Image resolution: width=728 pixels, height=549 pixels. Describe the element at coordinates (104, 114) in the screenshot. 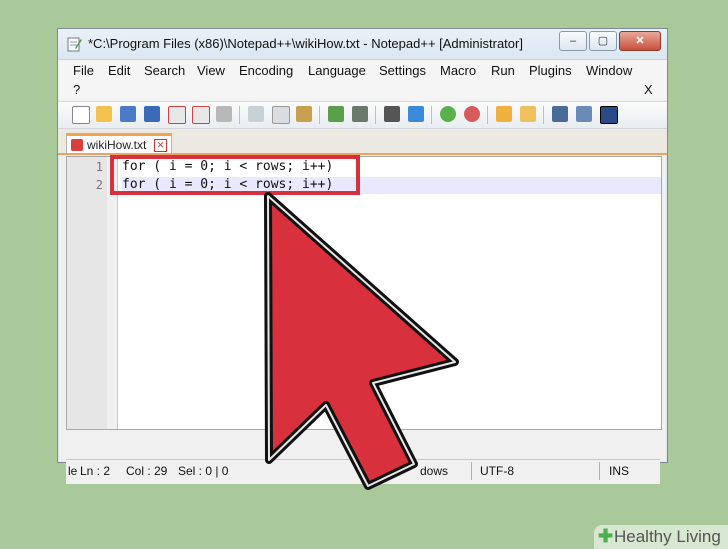

I see `open-file-icon` at that location.